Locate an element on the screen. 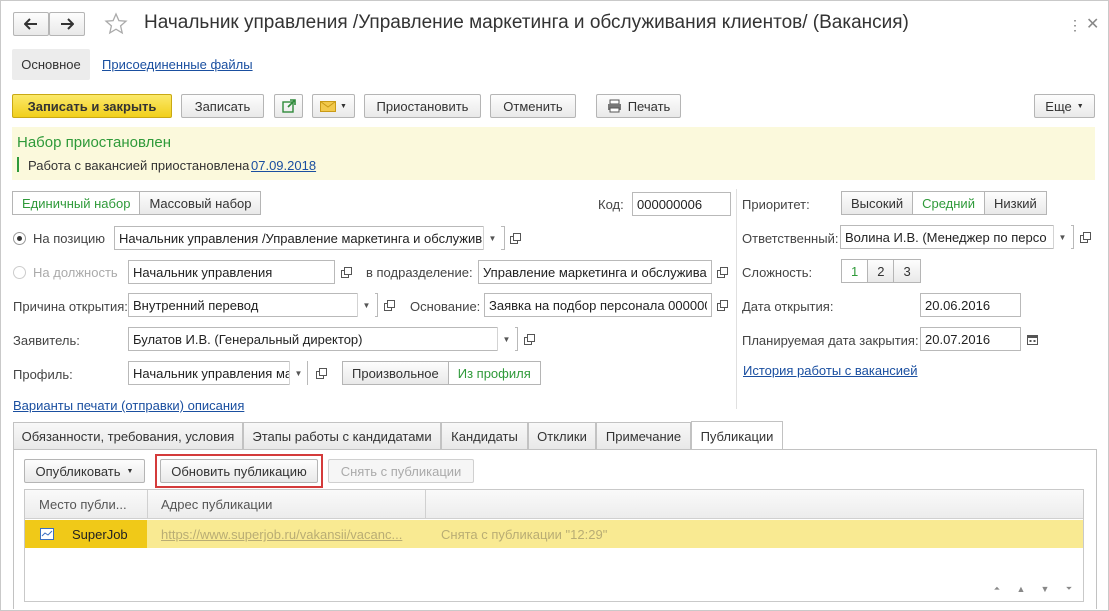  radio-on-position is located at coordinates (19, 238).